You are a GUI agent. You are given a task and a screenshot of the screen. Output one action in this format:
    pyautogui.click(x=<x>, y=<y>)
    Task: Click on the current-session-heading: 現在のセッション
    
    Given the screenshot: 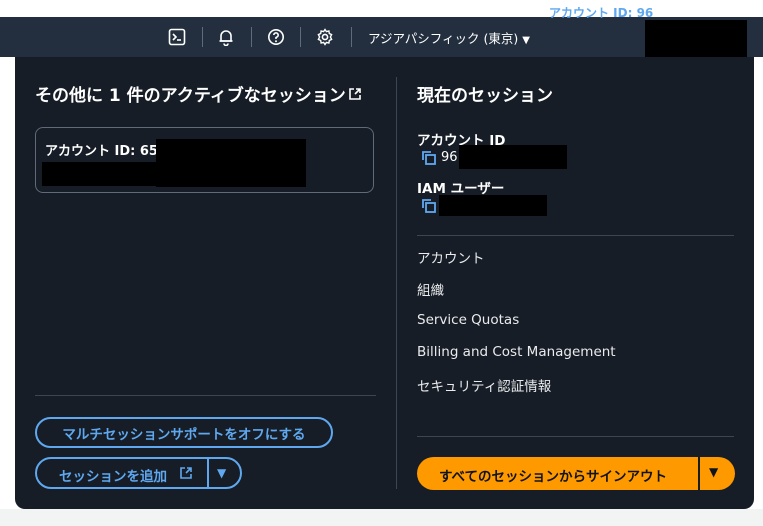 What is the action you would take?
    pyautogui.click(x=485, y=96)
    